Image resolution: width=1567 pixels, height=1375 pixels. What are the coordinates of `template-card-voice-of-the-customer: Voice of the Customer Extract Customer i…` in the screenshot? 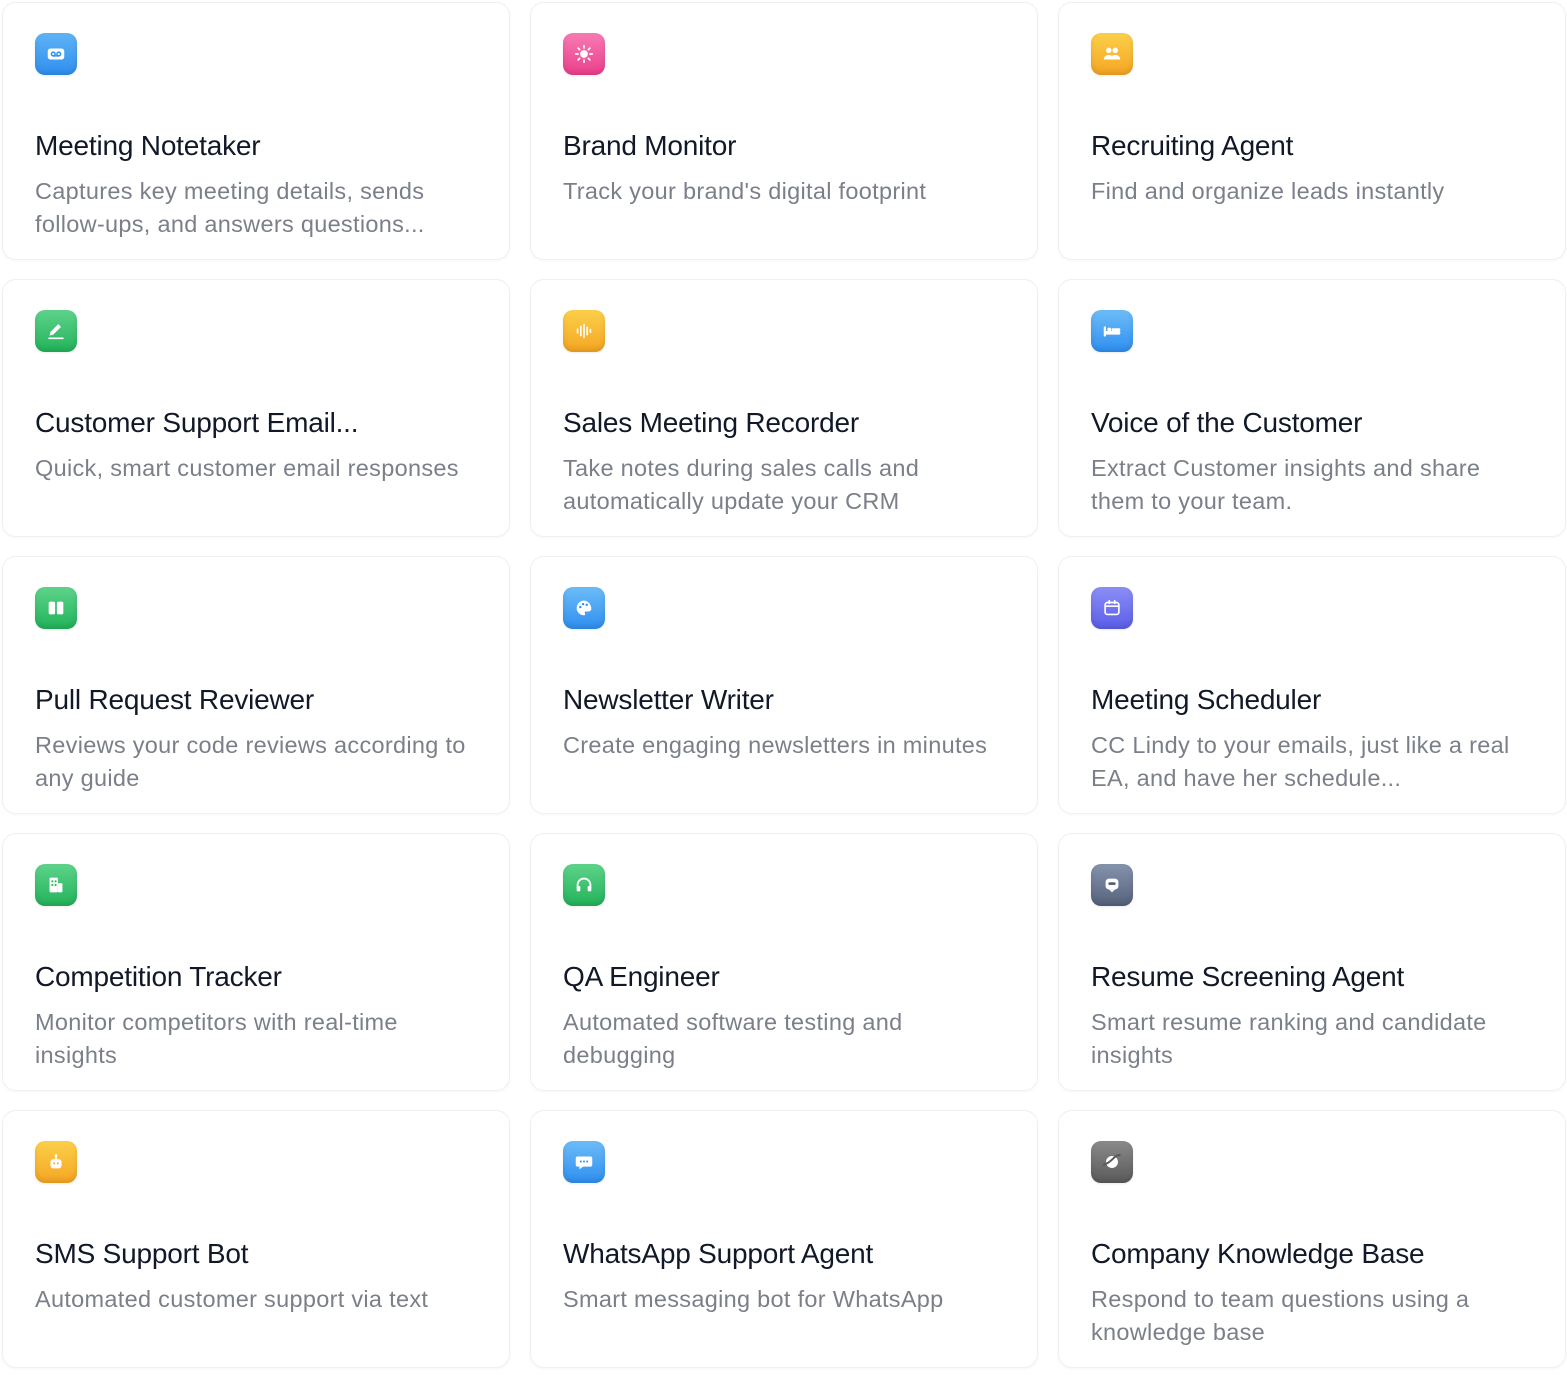 It's located at (1312, 408).